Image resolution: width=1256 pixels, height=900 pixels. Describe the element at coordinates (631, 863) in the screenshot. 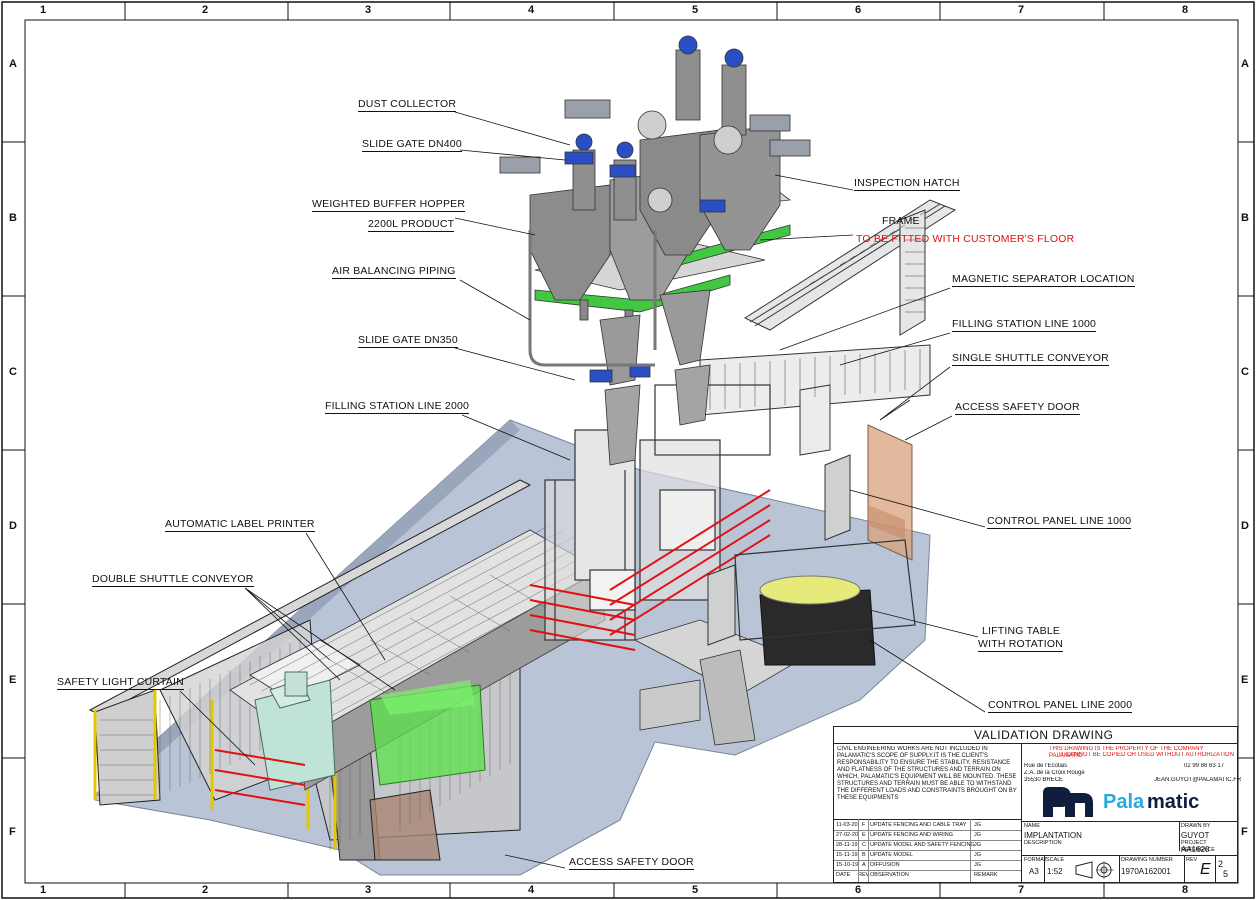

I see `label-access-safety-door-bottom: ACCESS SAFETY DOOR` at that location.